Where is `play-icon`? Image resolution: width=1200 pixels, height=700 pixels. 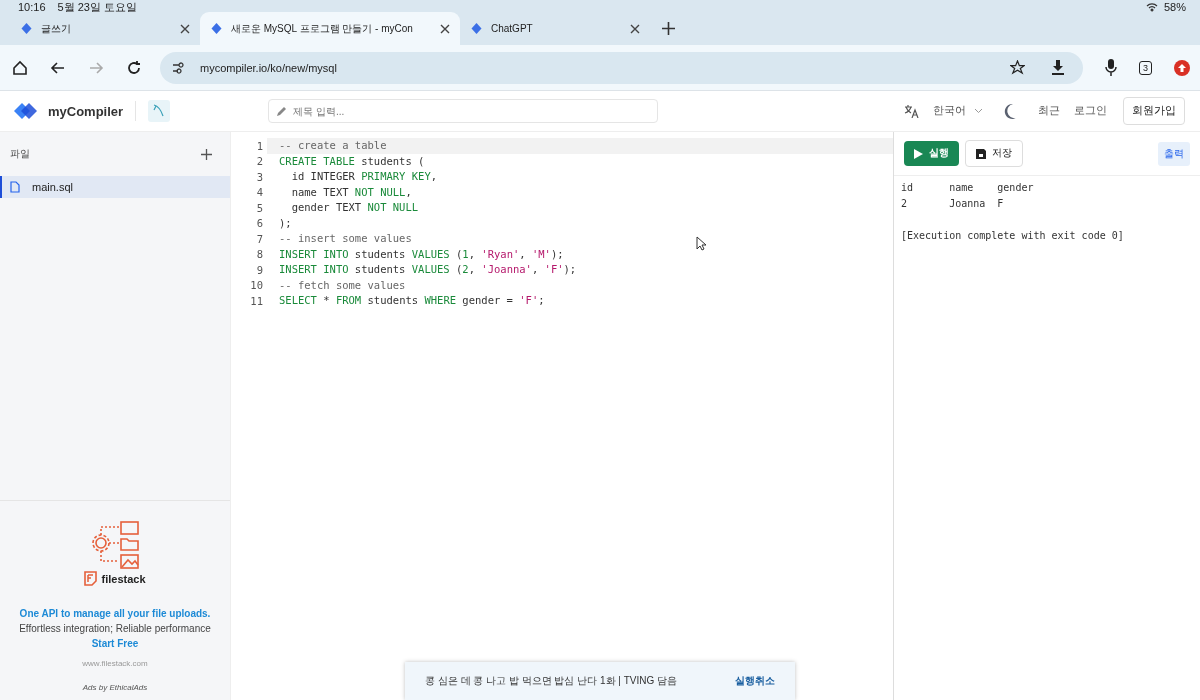
play-icon is located at coordinates (918, 153).